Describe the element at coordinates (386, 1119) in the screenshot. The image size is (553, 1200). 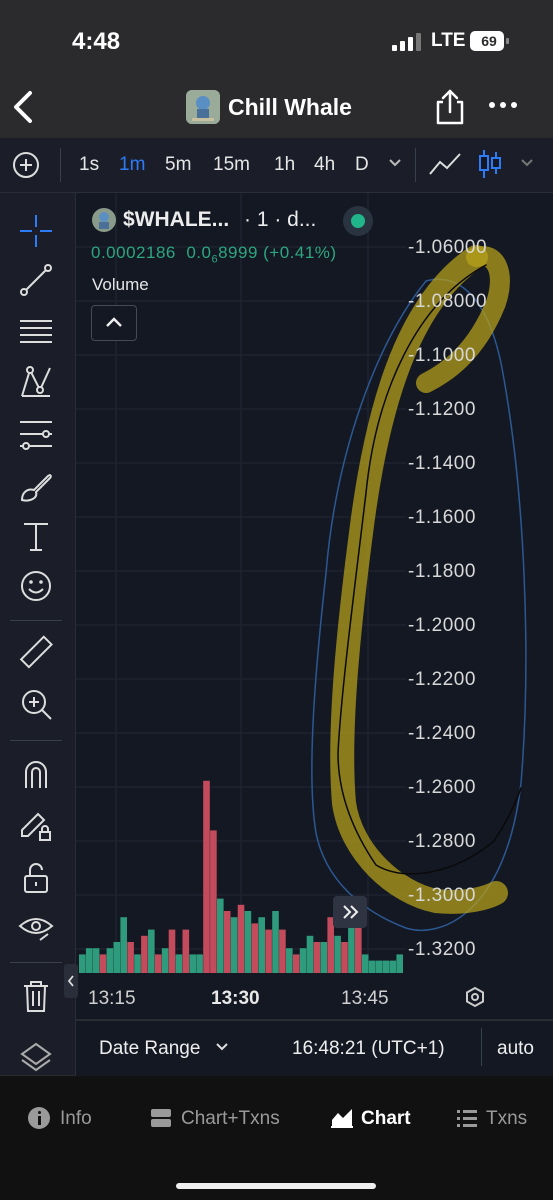
I see `tab-chart: Chart` at that location.